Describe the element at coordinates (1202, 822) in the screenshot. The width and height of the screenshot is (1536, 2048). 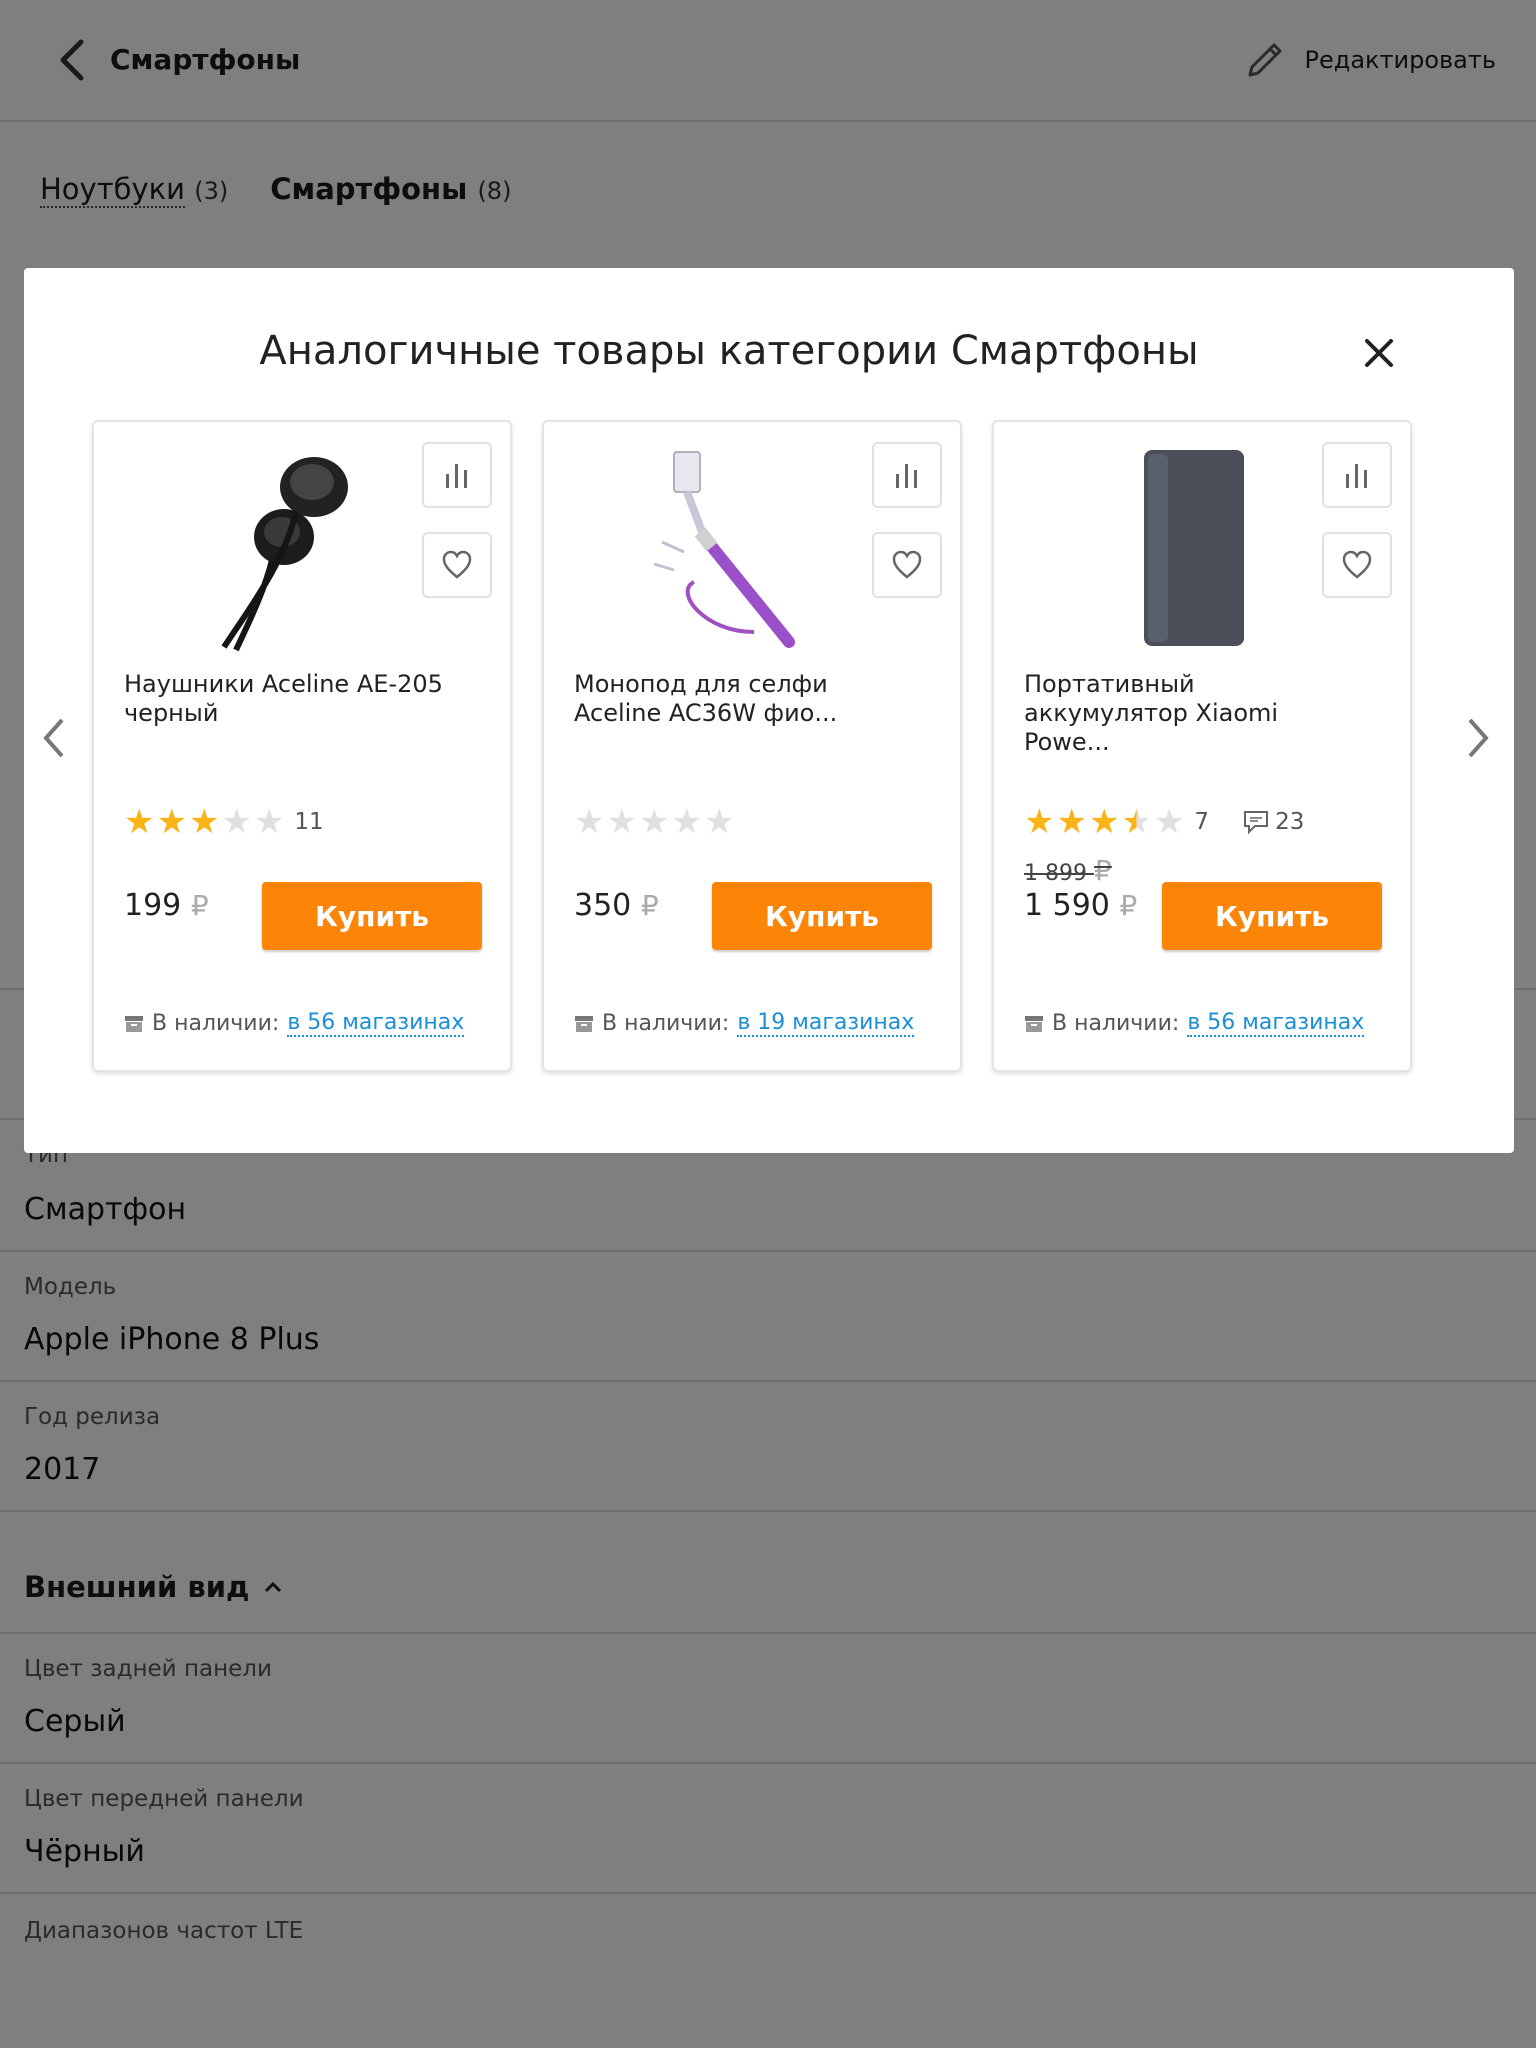
I see `rating-count: 7` at that location.